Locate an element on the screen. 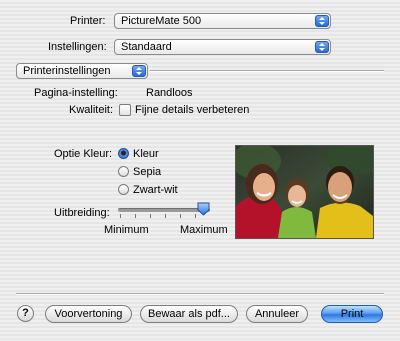 The height and width of the screenshot is (341, 400). presets-popup: Standaard is located at coordinates (222, 47).